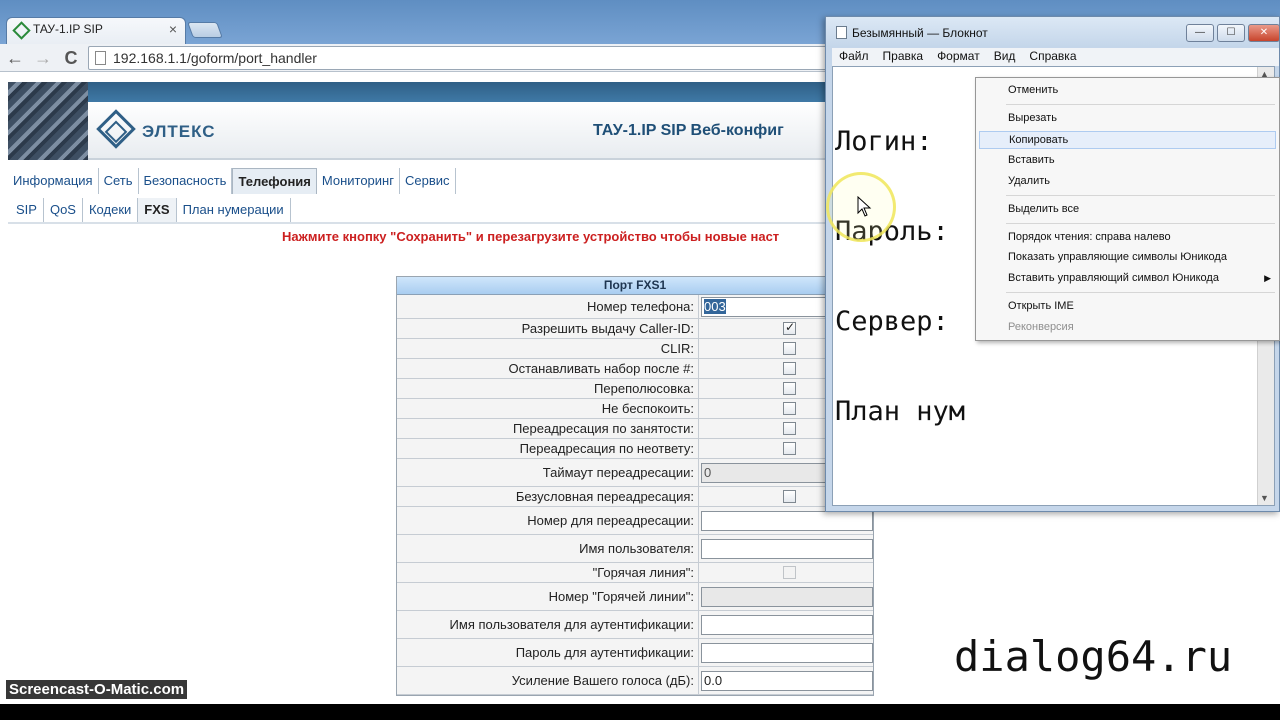 The image size is (1280, 720). What do you see at coordinates (111, 210) in the screenshot?
I see `submenu-item-codecs: Кодеки` at bounding box center [111, 210].